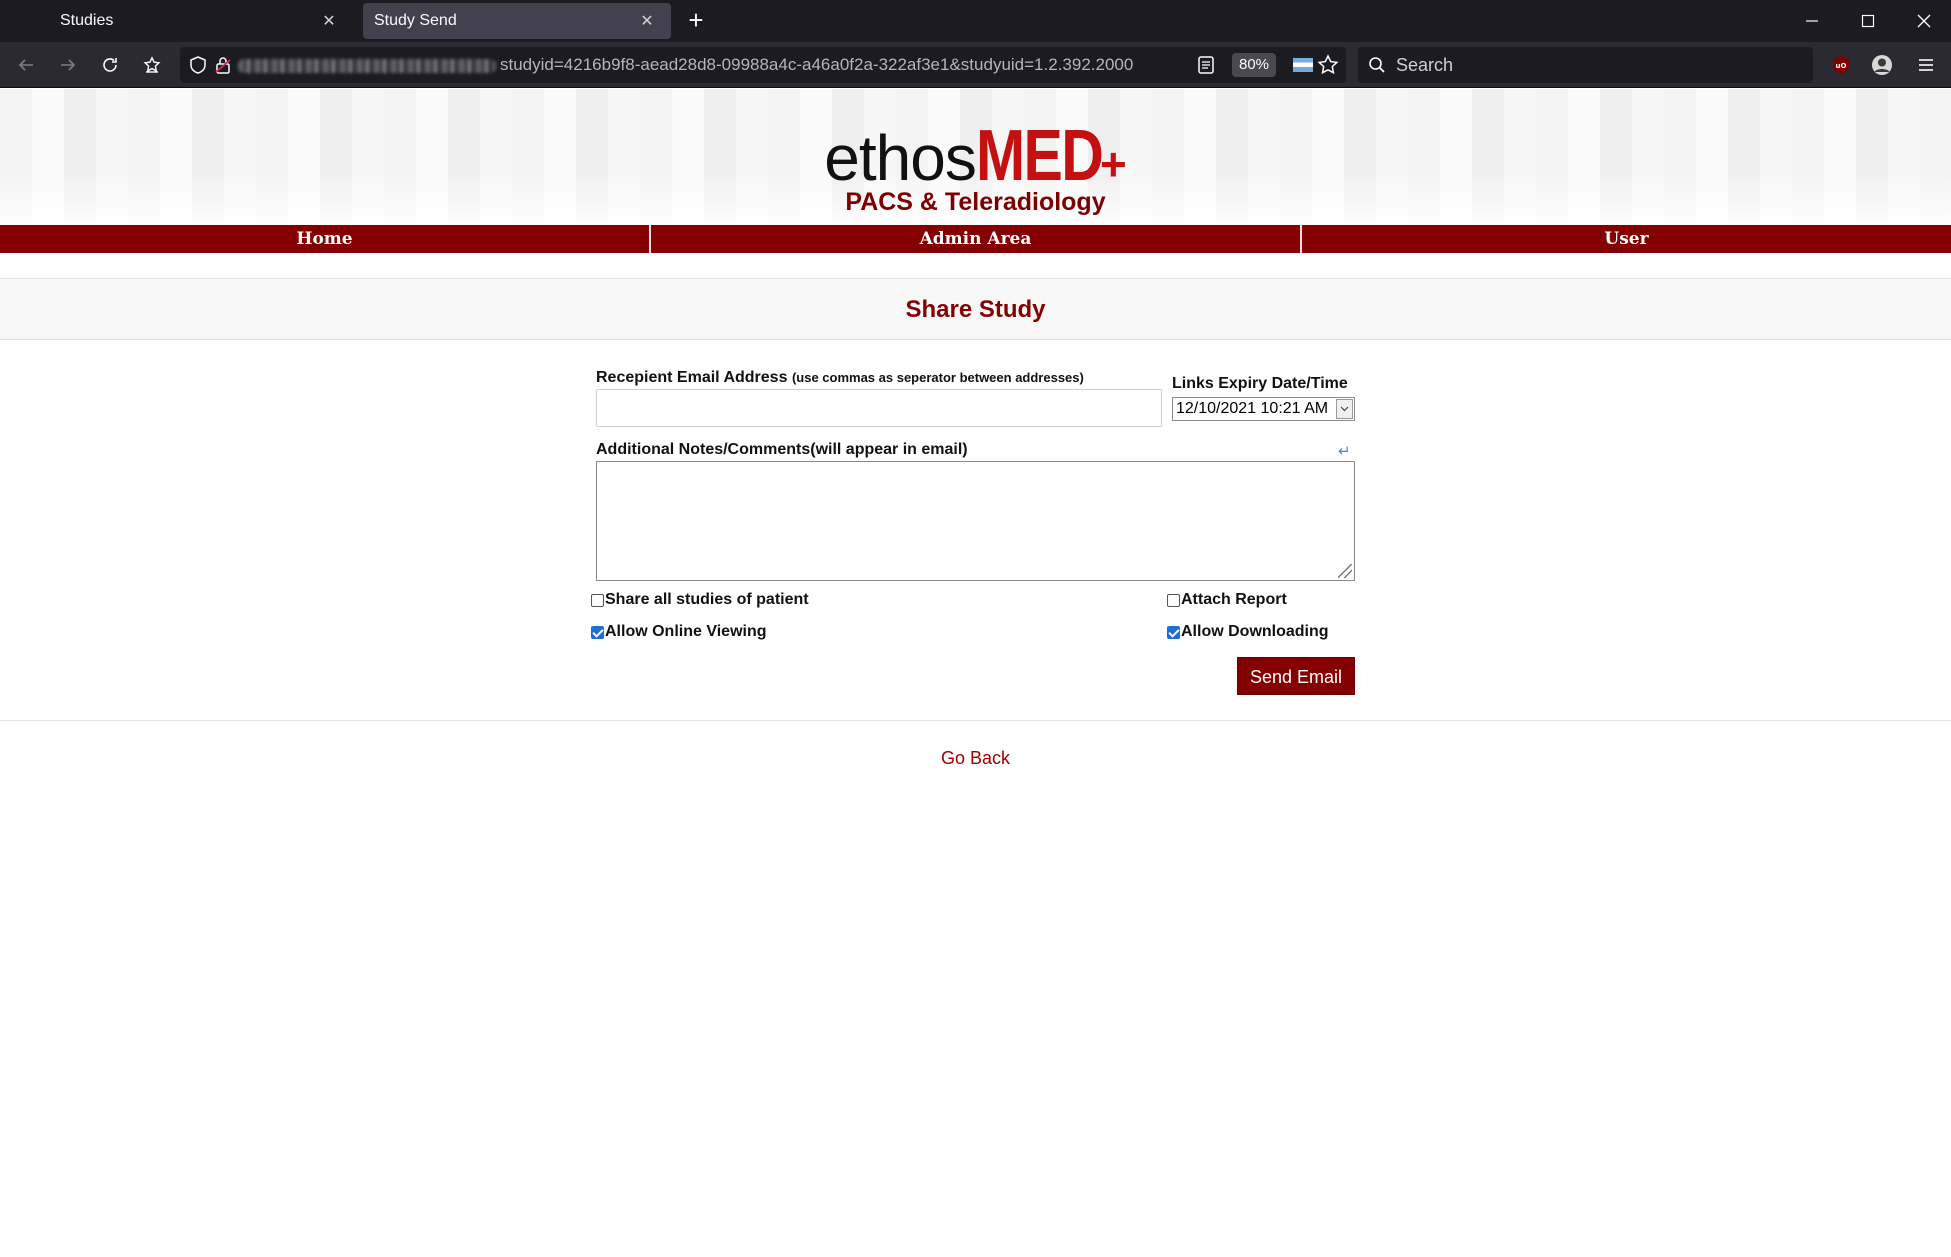  I want to click on zoom-level-badge: 80%, so click(1254, 65).